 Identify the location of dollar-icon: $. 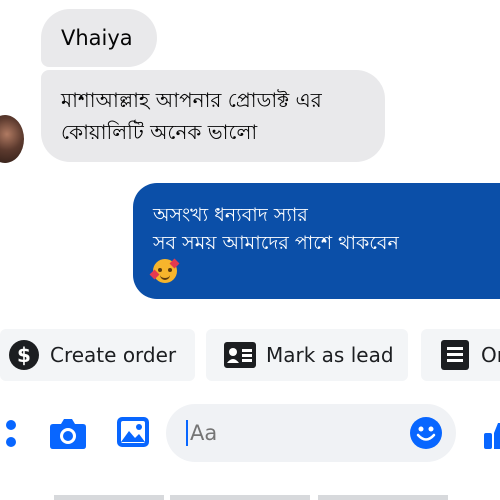
(24, 355).